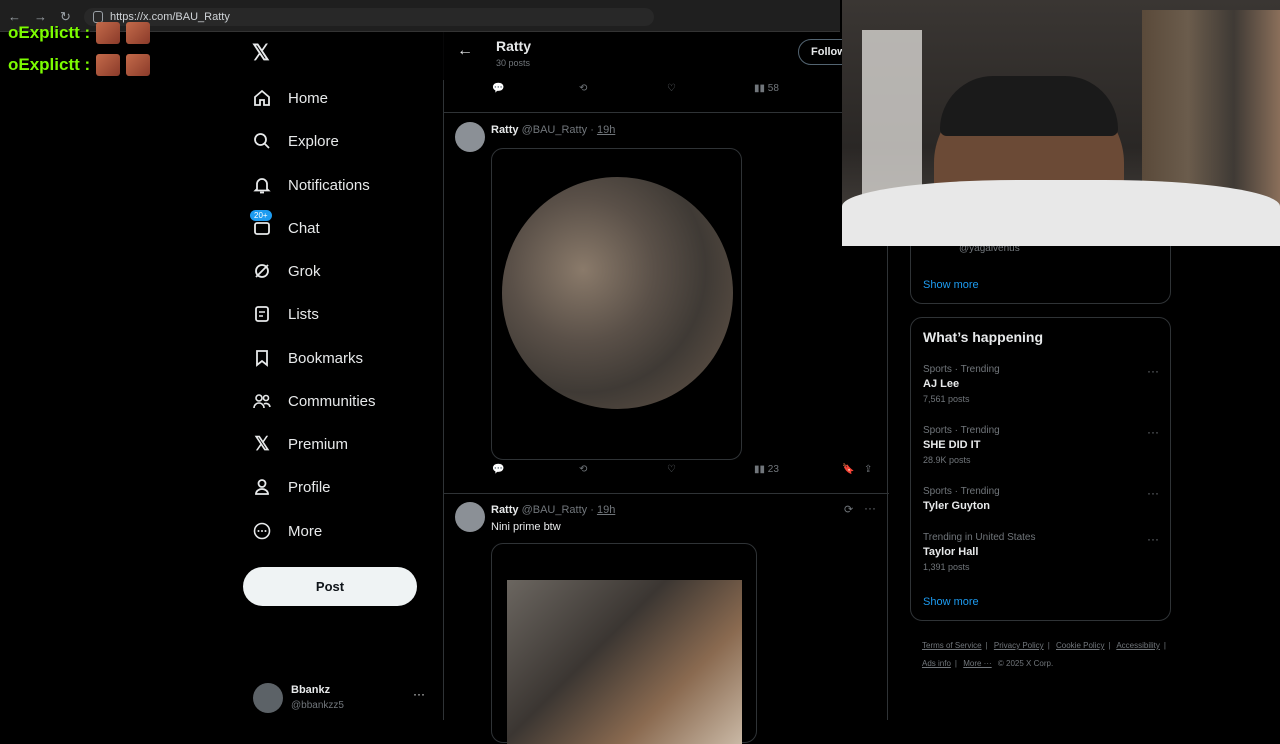 This screenshot has width=1280, height=744. I want to click on footer-link: Cookie Policy, so click(1080, 645).